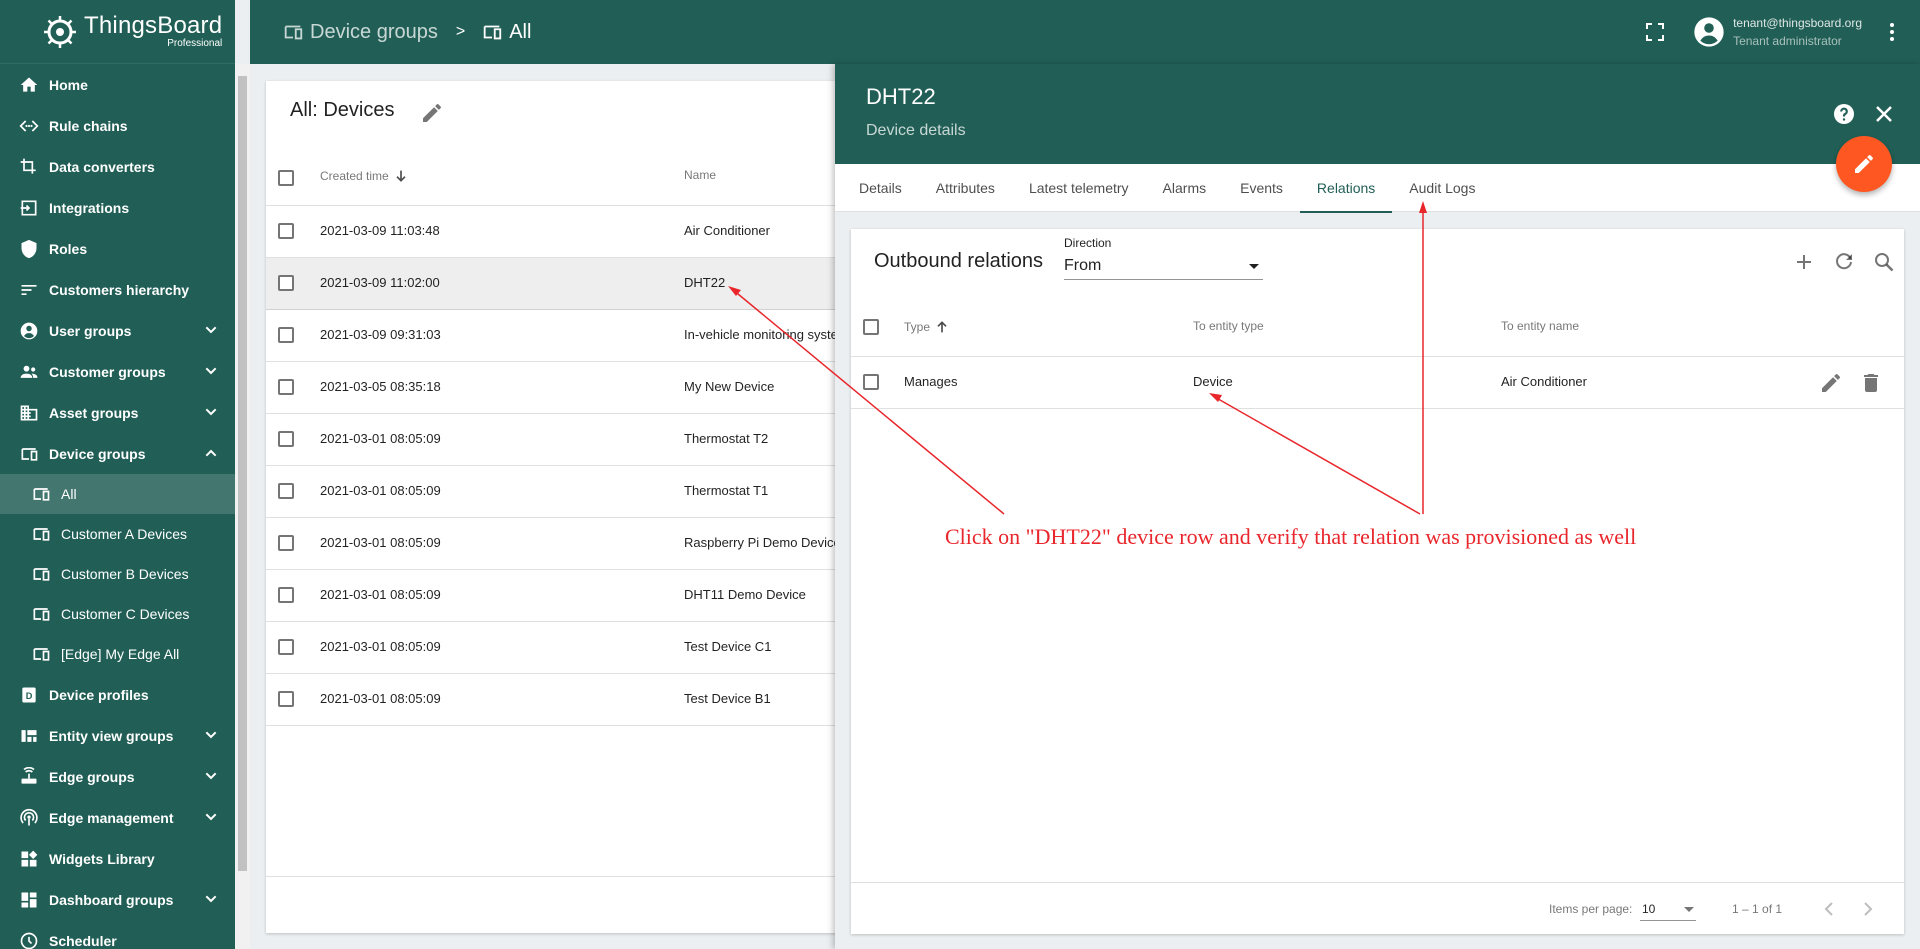 The width and height of the screenshot is (1920, 949). I want to click on sidebar-item-rule-chains: Rule chains, so click(117, 125).